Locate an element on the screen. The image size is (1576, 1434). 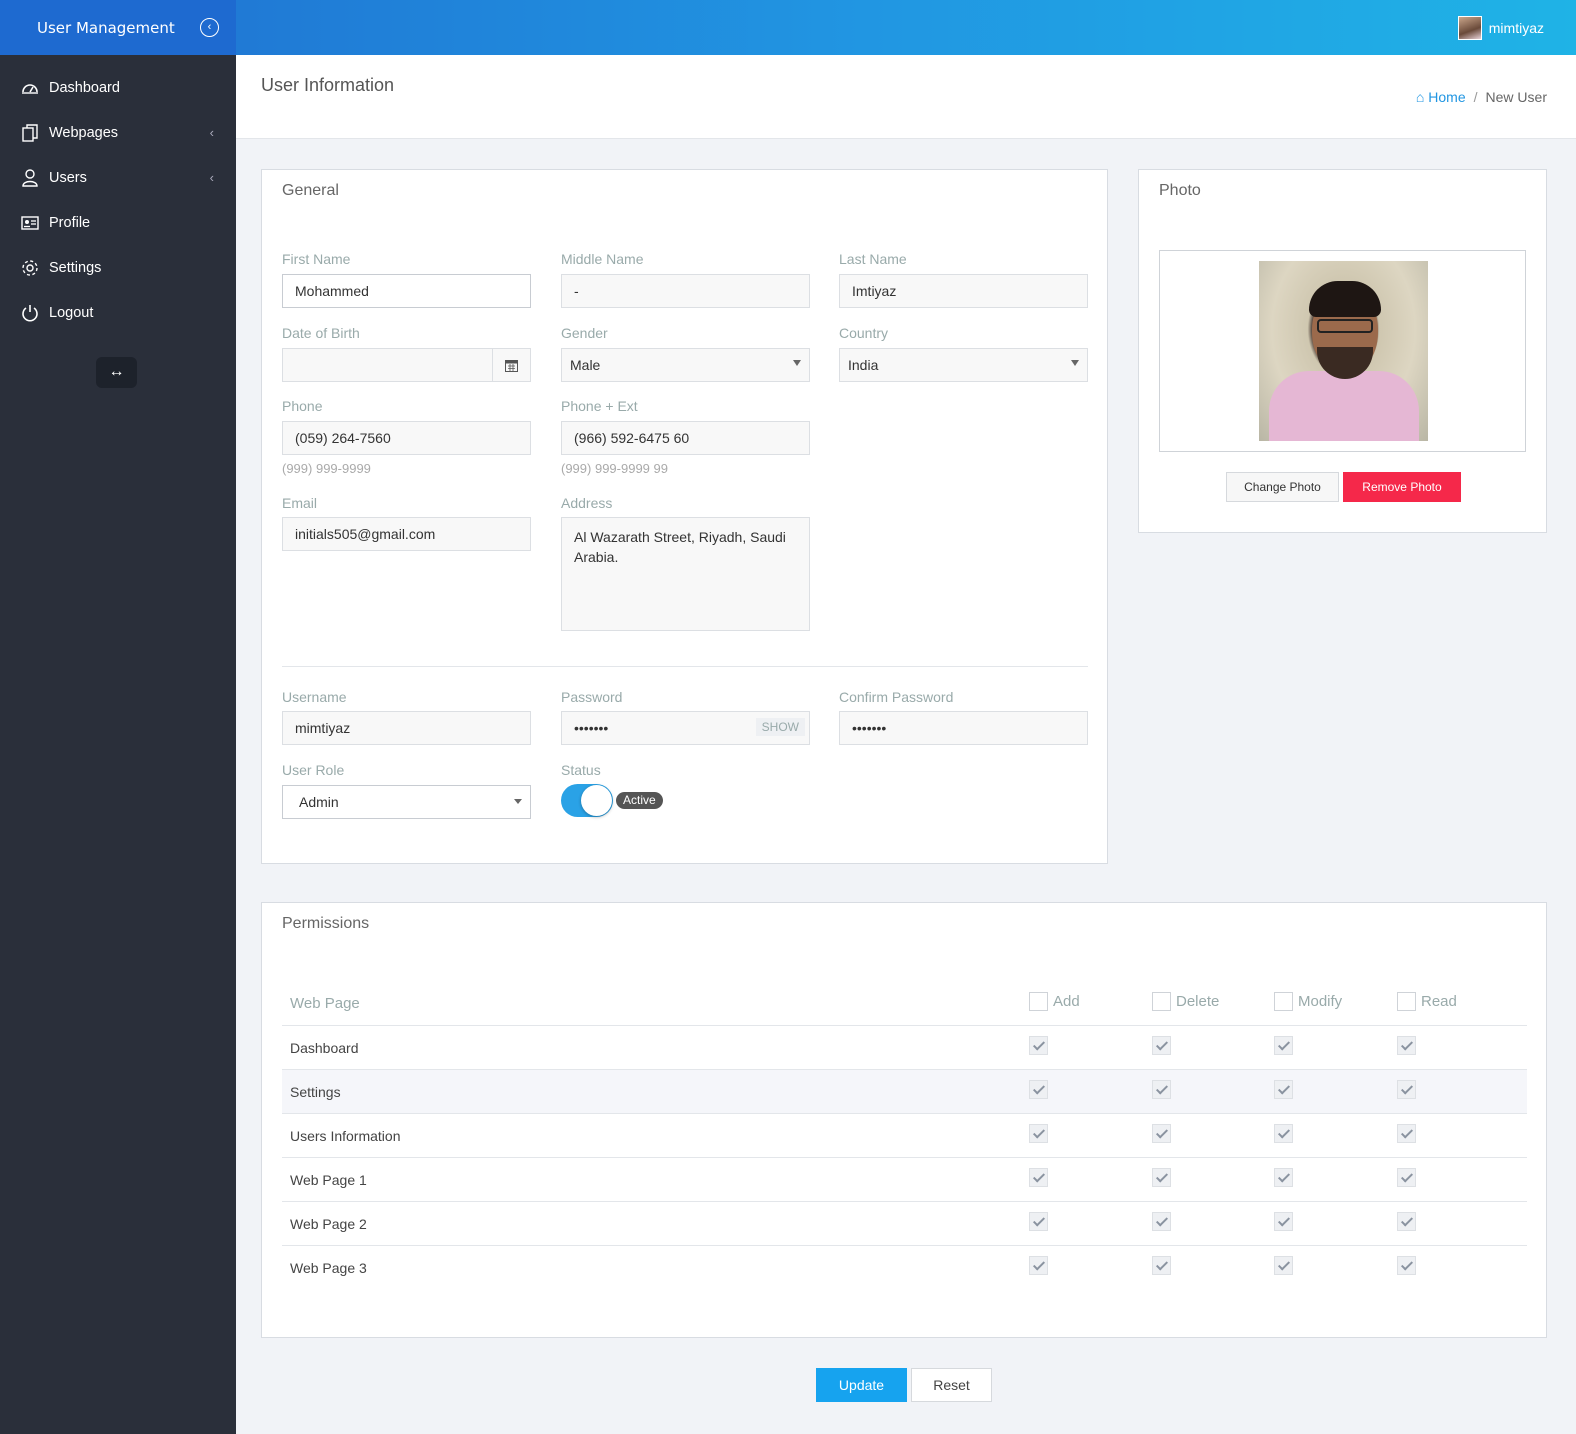
dob-field is located at coordinates (406, 365).